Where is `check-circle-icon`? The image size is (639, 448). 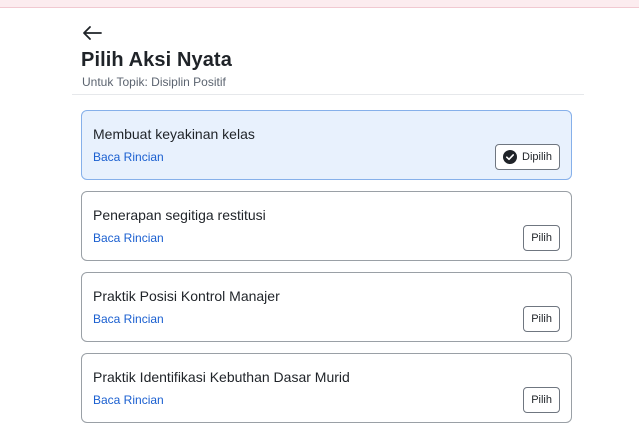 check-circle-icon is located at coordinates (510, 157).